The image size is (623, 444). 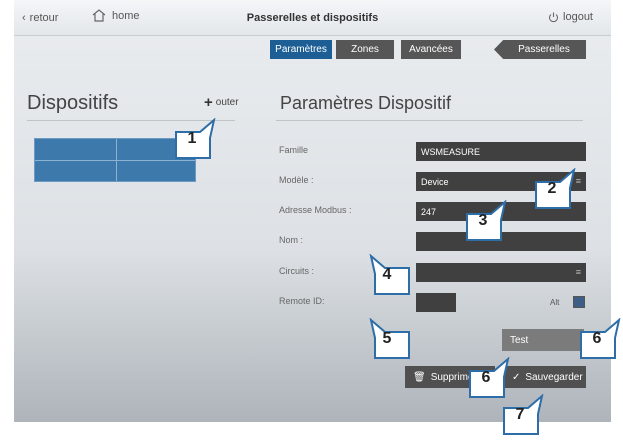 I want to click on tab-parametres: Paramètres, so click(x=301, y=49).